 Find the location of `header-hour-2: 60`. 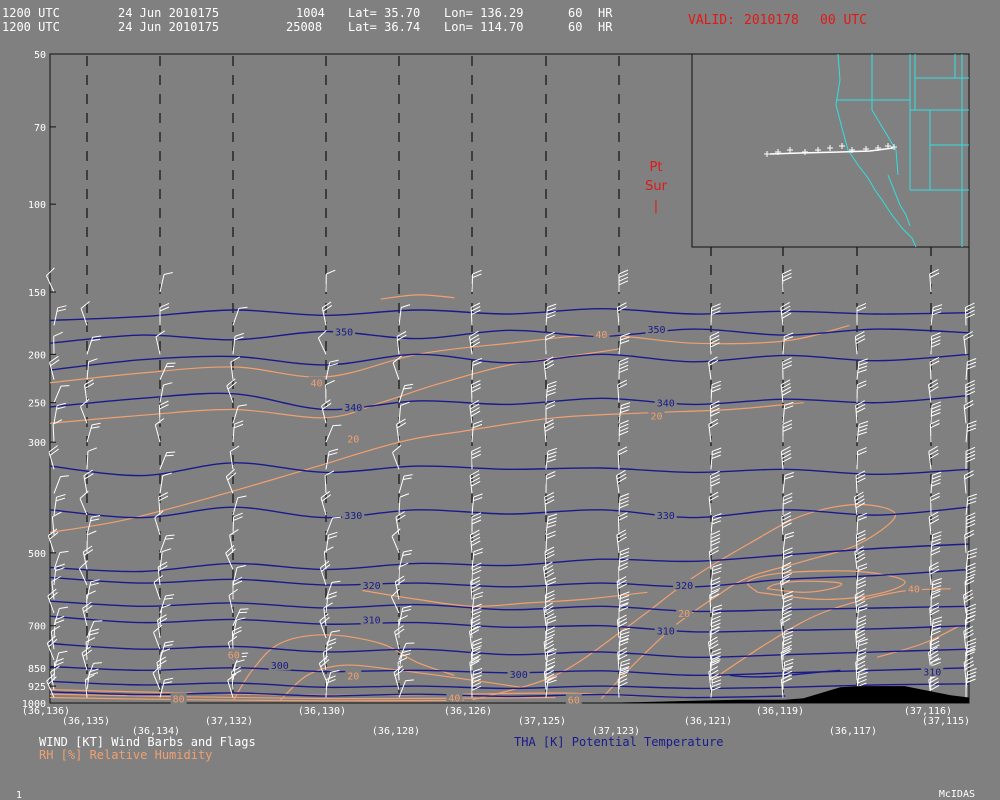

header-hour-2: 60 is located at coordinates (575, 27).